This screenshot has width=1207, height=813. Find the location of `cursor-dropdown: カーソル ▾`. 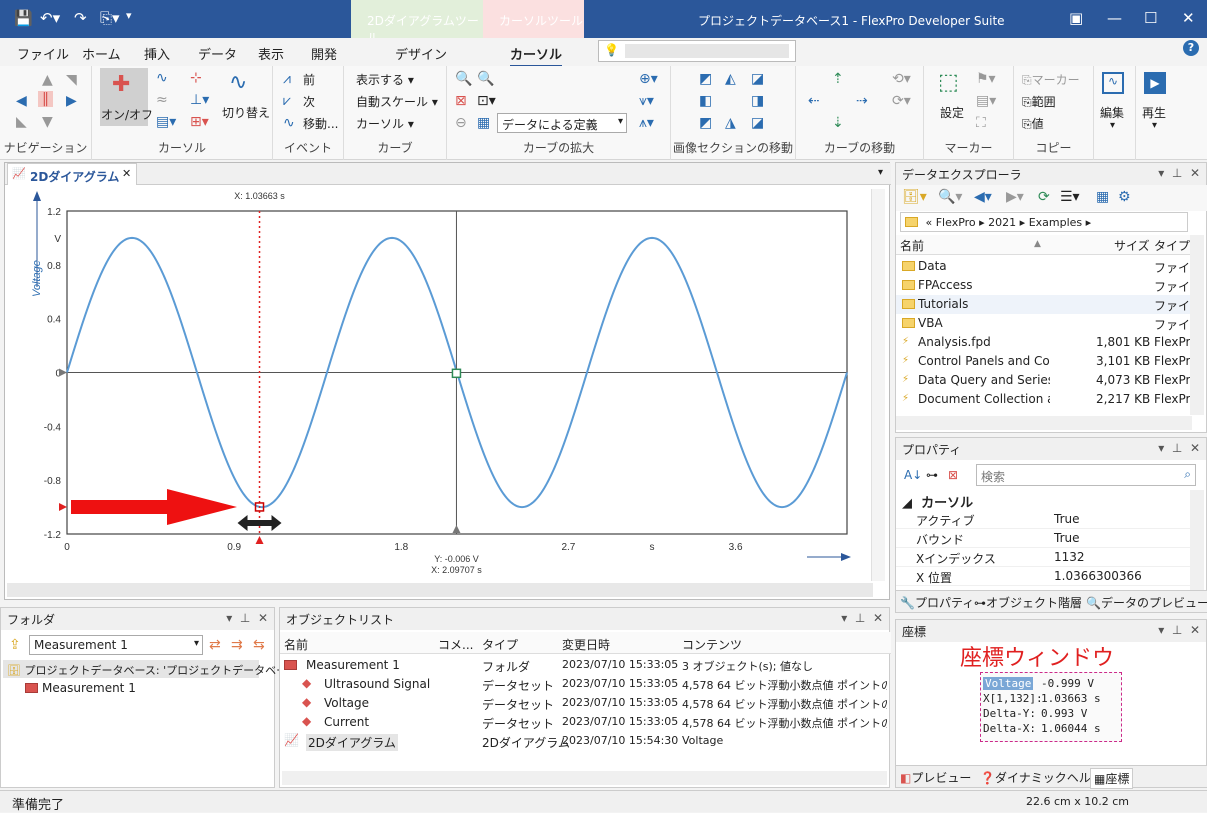

cursor-dropdown: カーソル ▾ is located at coordinates (385, 123).